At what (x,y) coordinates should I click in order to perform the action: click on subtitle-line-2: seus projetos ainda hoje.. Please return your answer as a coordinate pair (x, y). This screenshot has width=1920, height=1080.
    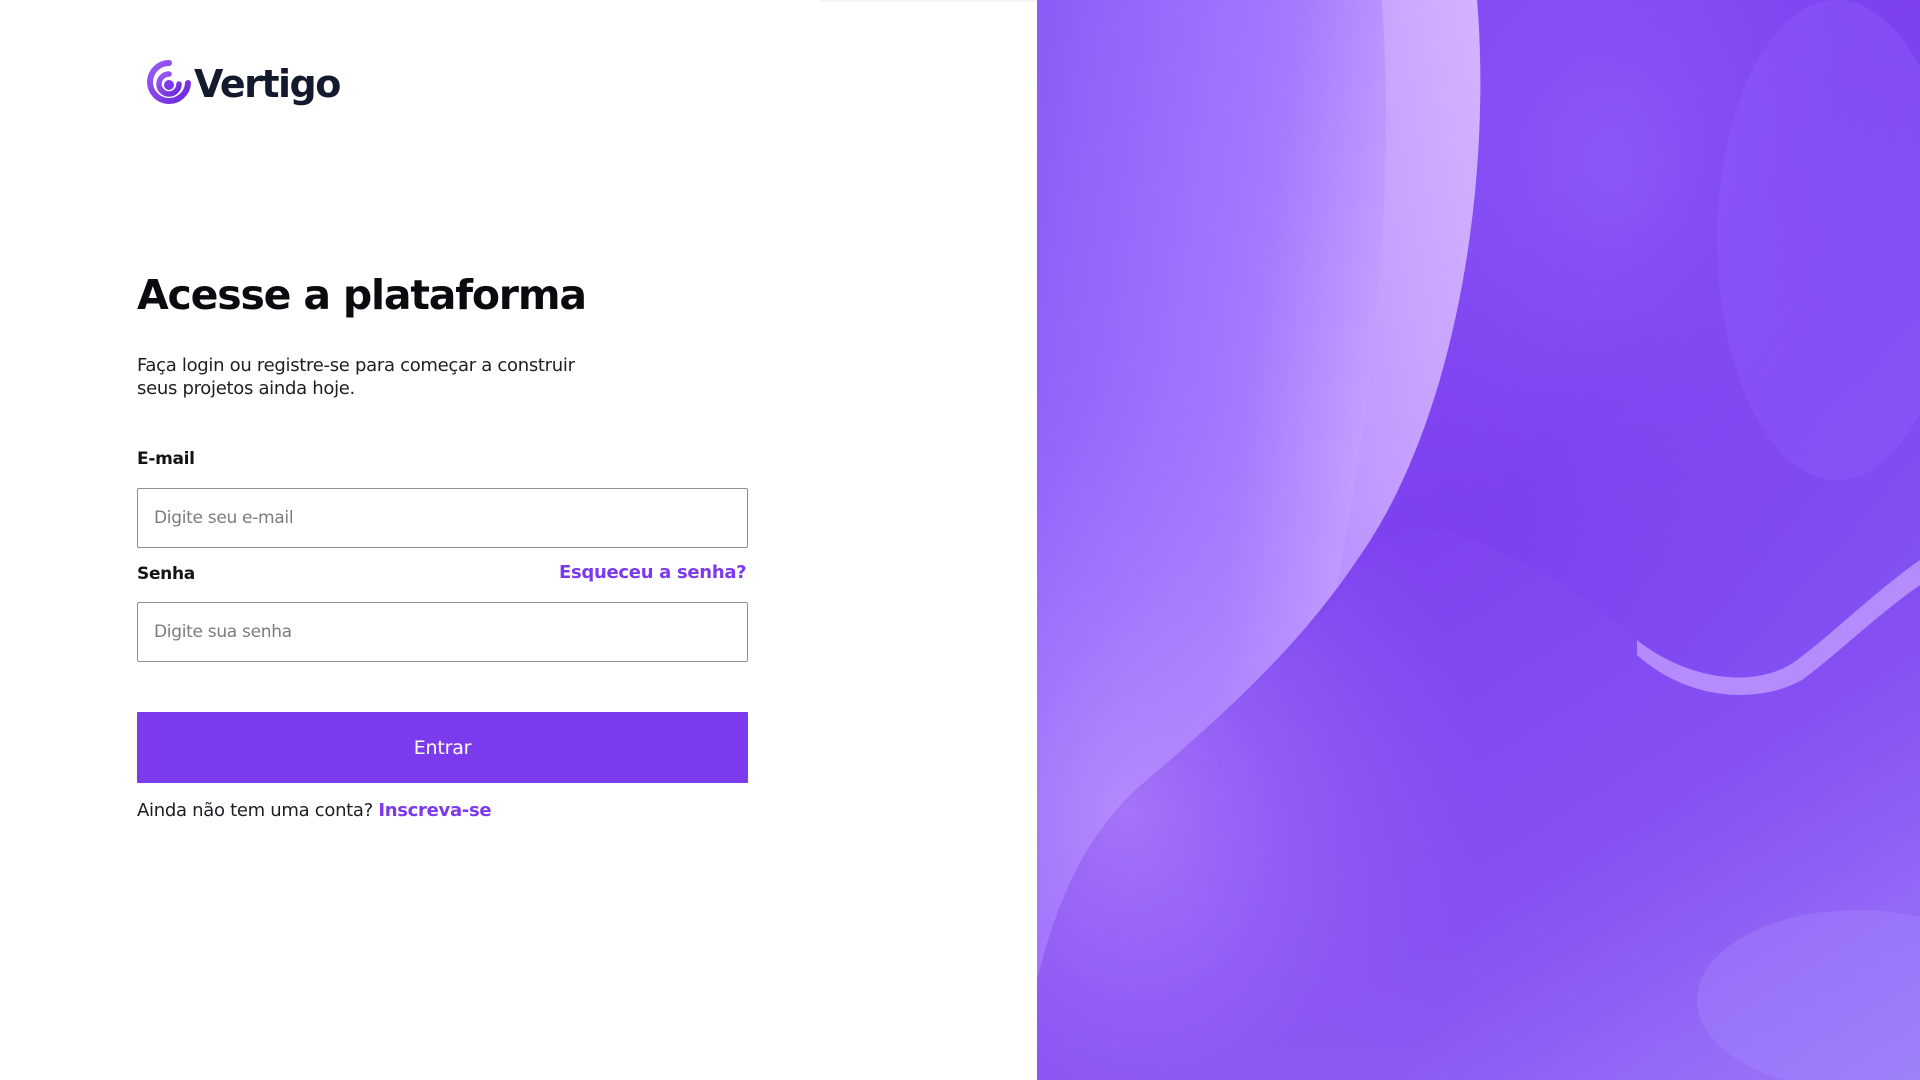
    Looking at the image, I should click on (246, 388).